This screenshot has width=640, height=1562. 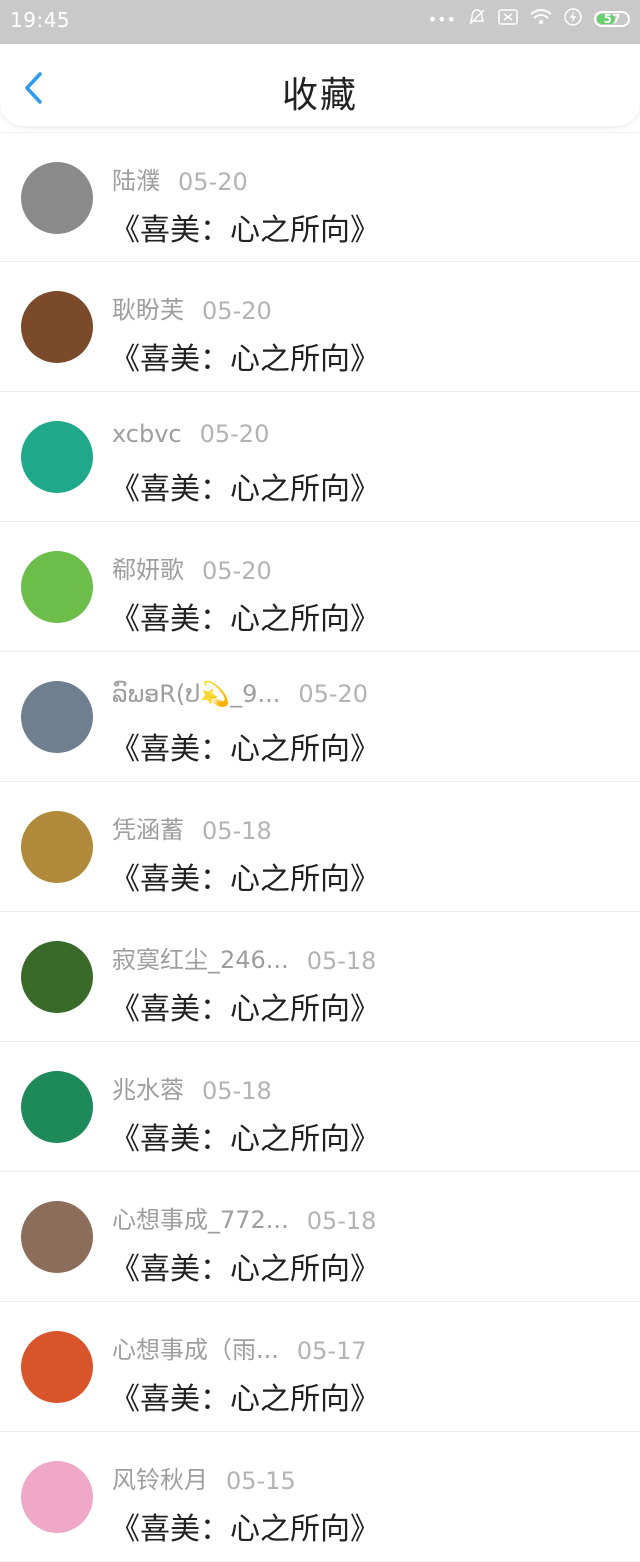 I want to click on wifi-icon, so click(x=541, y=19).